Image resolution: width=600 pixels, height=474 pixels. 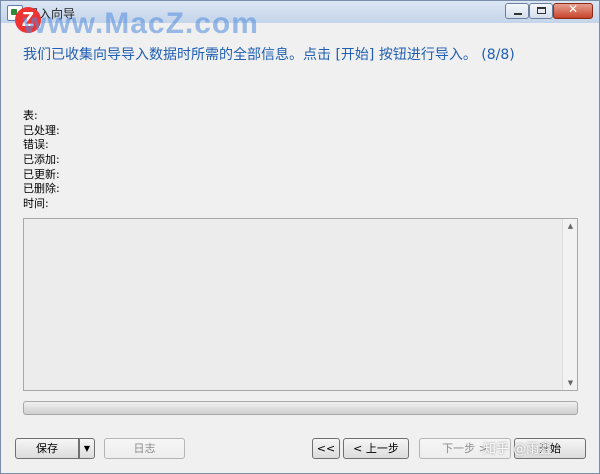 I want to click on stat-updated-label: 已更新:, so click(x=41, y=174).